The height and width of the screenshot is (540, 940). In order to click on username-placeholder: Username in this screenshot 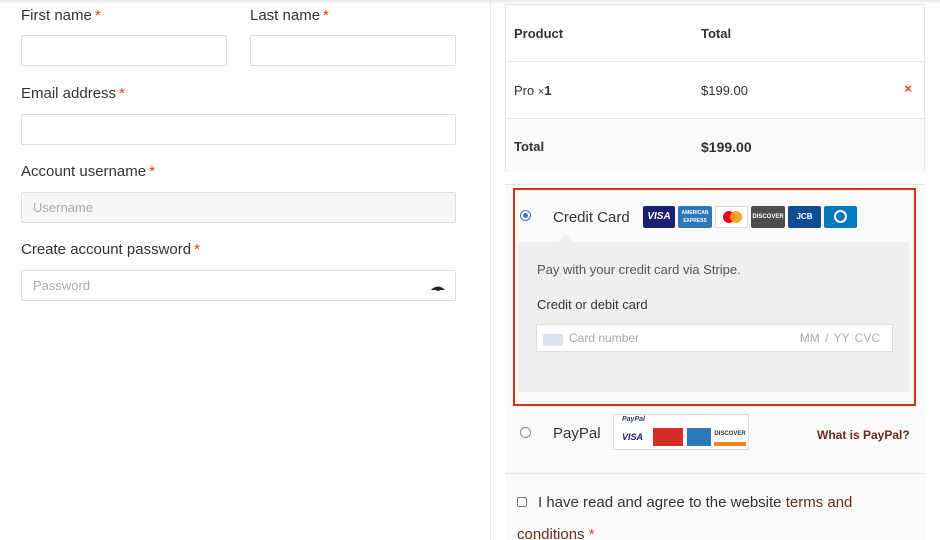, I will do `click(63, 207)`.